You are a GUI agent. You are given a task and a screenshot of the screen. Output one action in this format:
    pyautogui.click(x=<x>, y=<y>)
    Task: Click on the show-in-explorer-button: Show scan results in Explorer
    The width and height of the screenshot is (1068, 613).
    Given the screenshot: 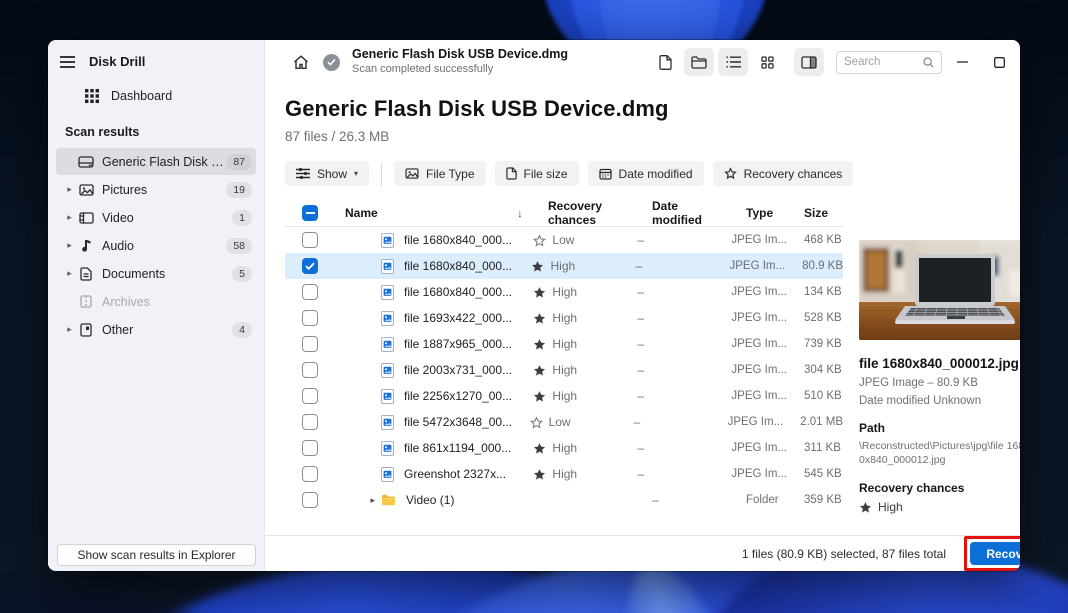 What is the action you would take?
    pyautogui.click(x=156, y=555)
    